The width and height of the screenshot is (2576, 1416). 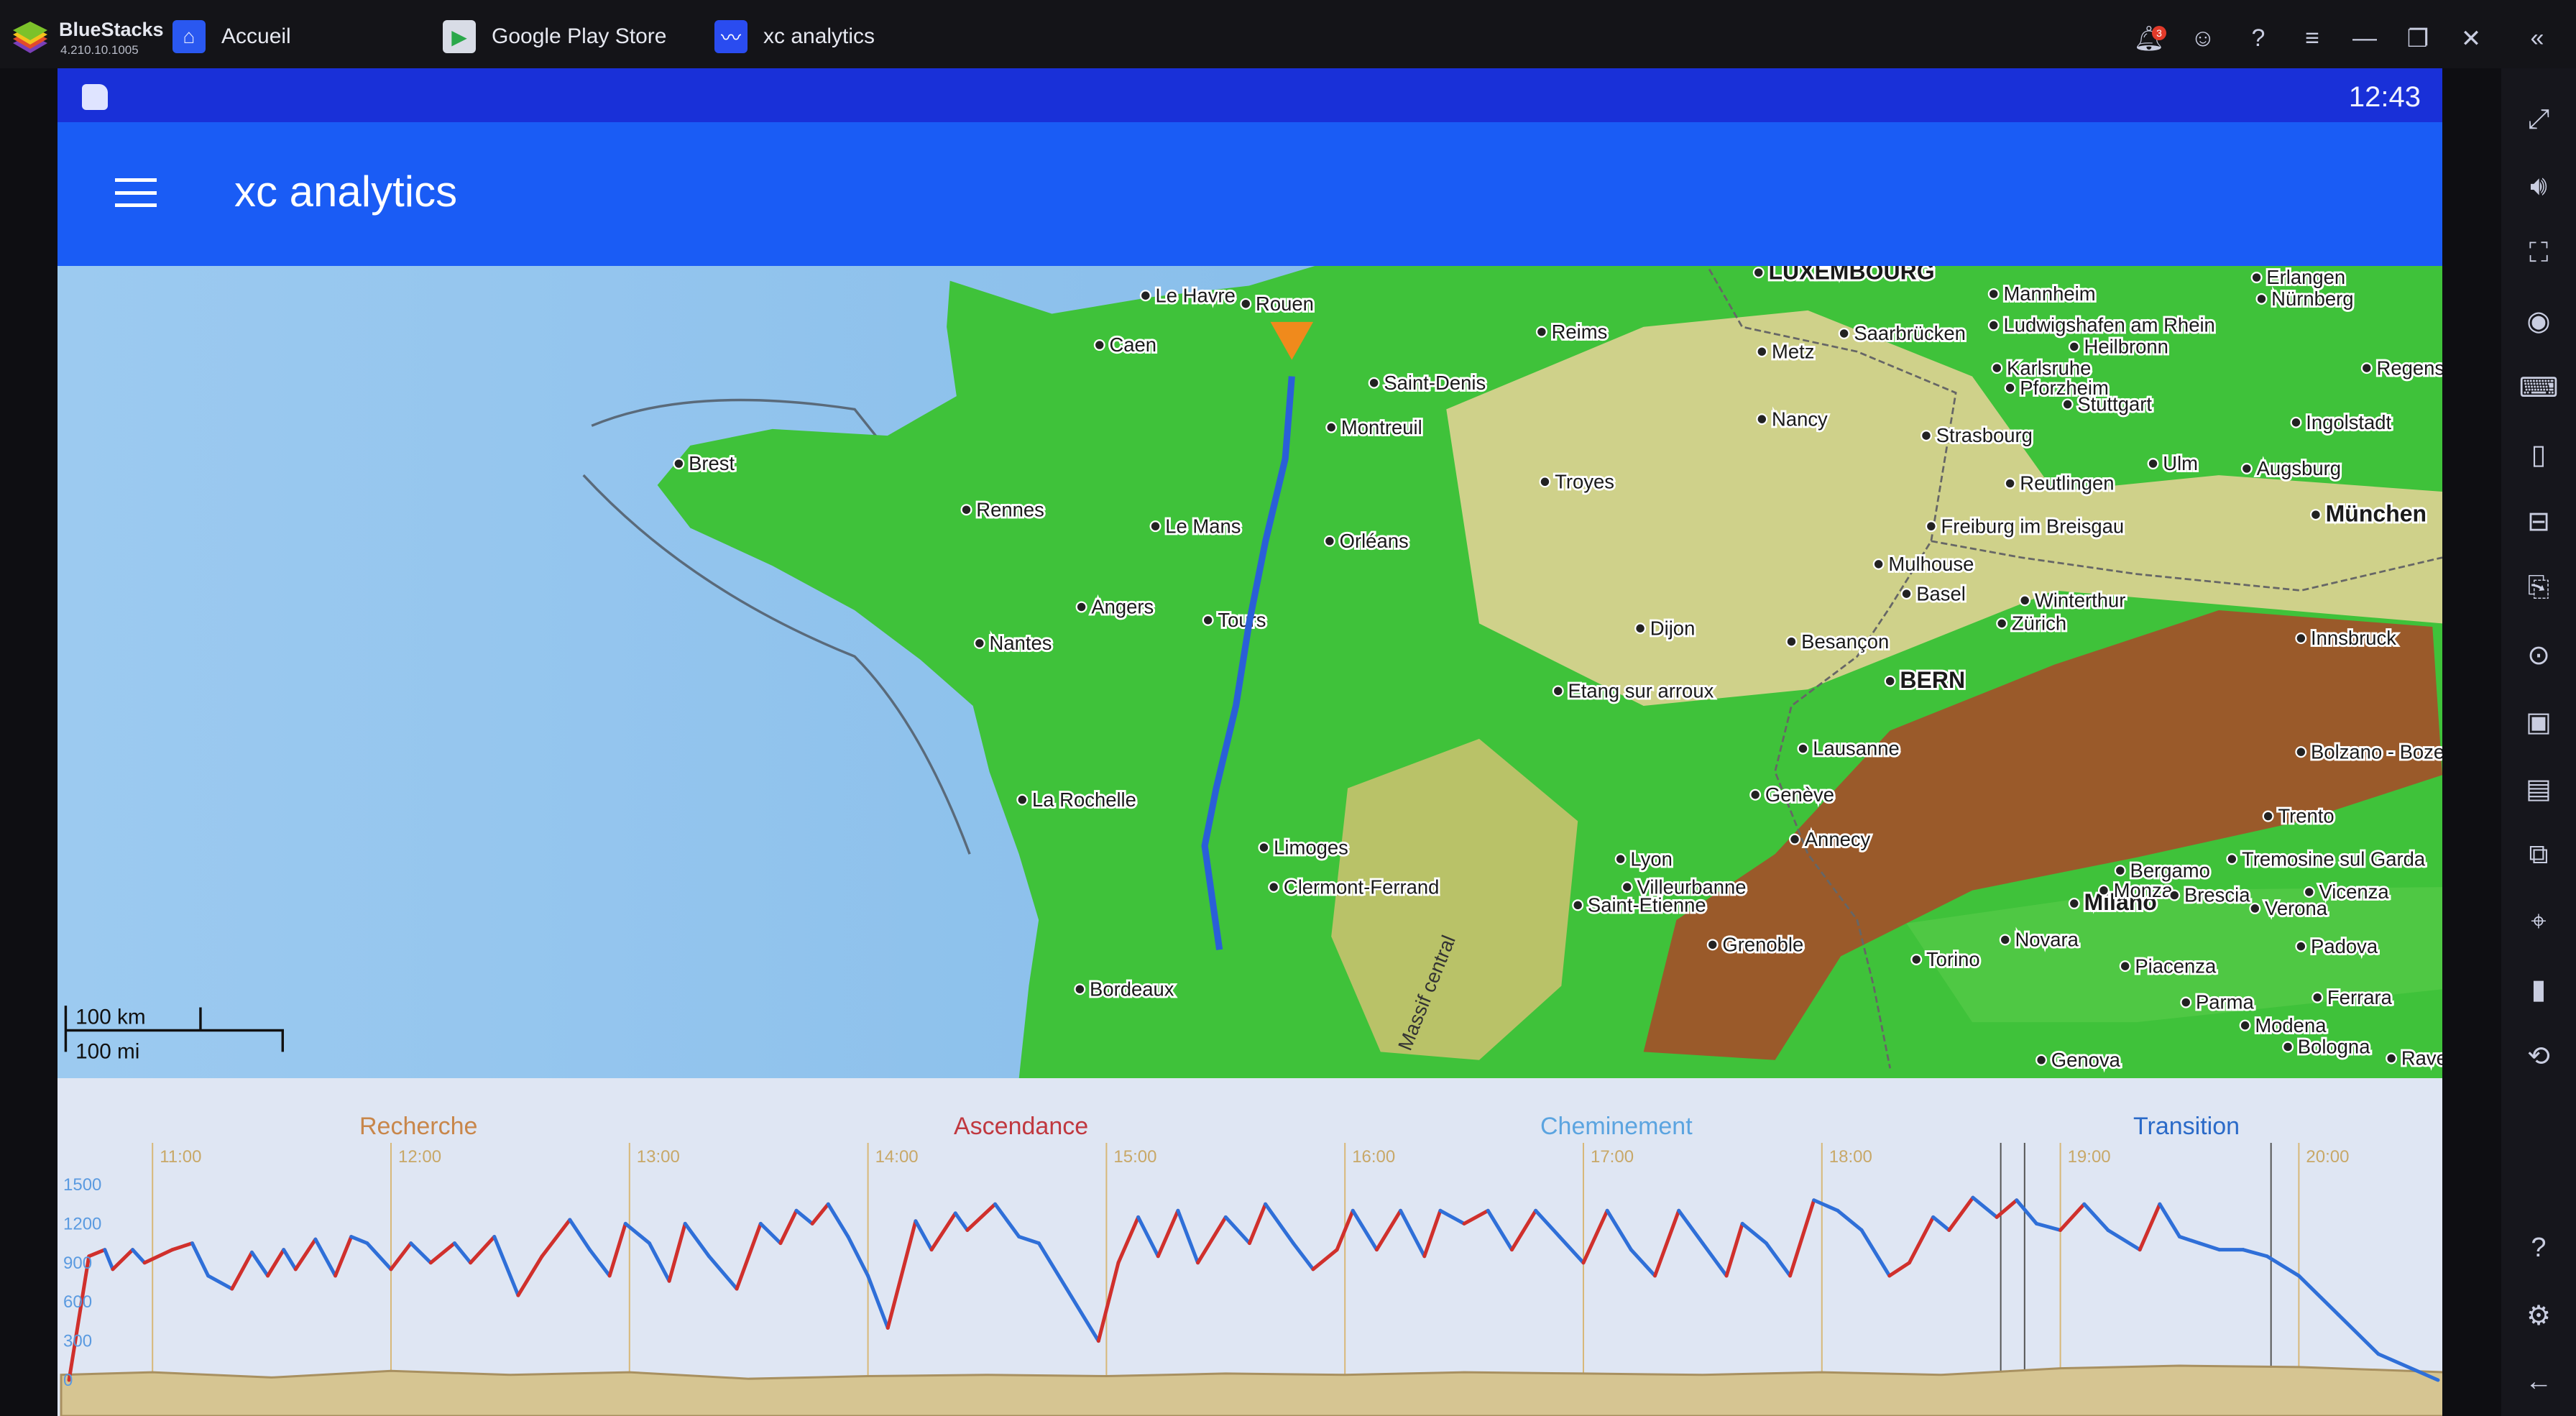 What do you see at coordinates (794, 36) in the screenshot?
I see `tab-xc-analytics: 〰 xc analytics` at bounding box center [794, 36].